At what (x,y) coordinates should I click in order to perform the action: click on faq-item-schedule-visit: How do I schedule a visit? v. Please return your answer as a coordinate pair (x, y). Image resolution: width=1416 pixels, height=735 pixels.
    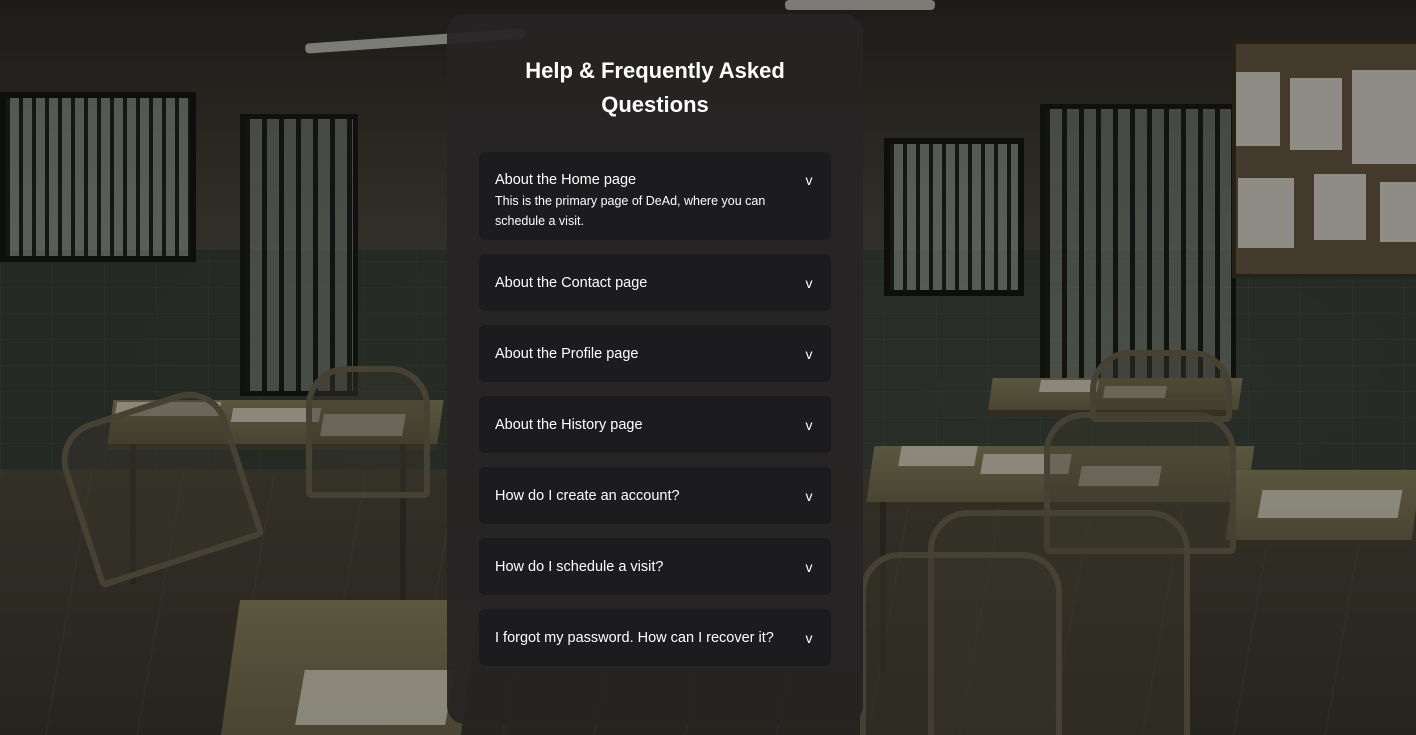
    Looking at the image, I should click on (655, 566).